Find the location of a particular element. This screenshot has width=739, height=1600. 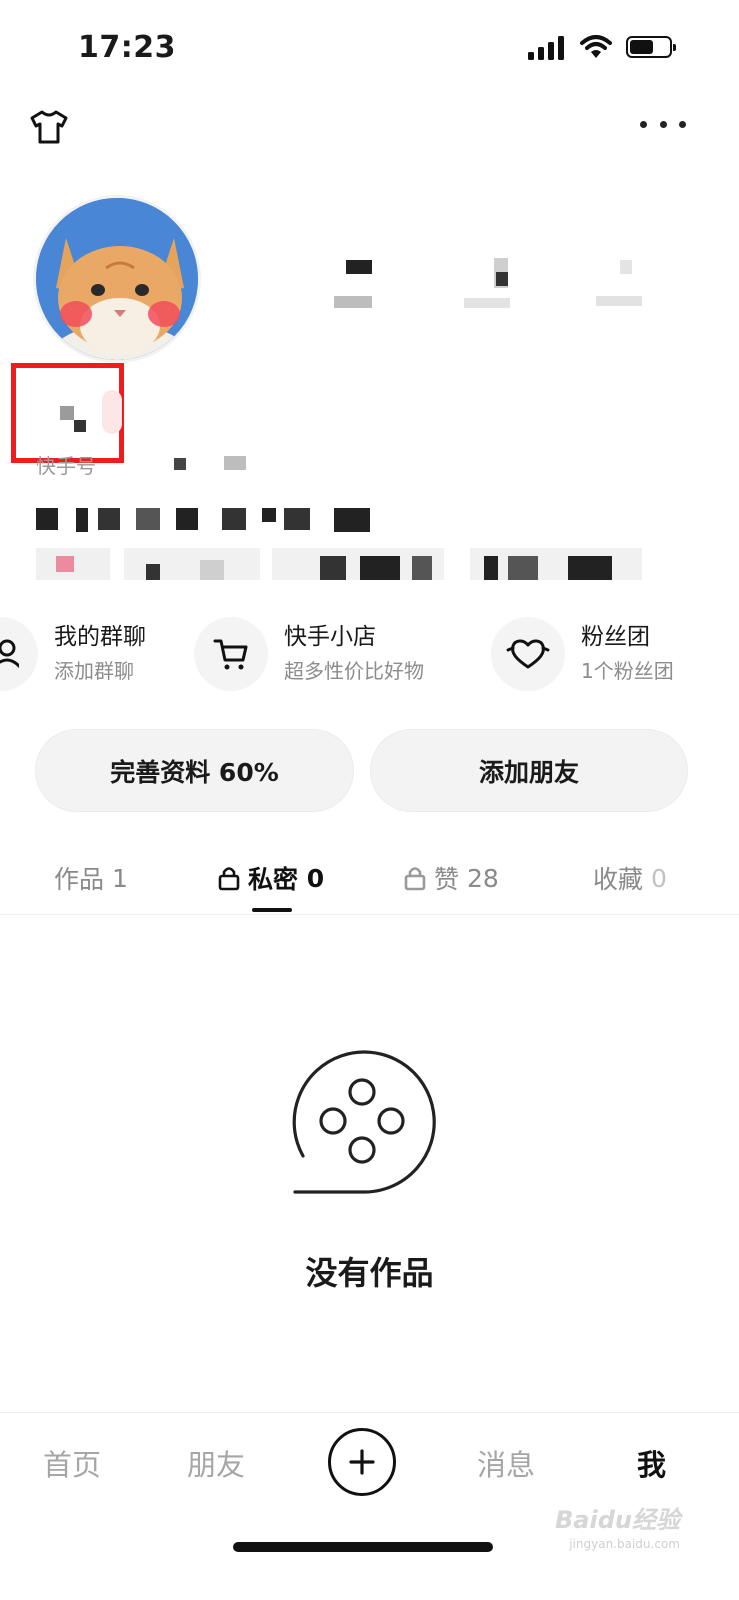

tab-label: 作品 is located at coordinates (79, 879).